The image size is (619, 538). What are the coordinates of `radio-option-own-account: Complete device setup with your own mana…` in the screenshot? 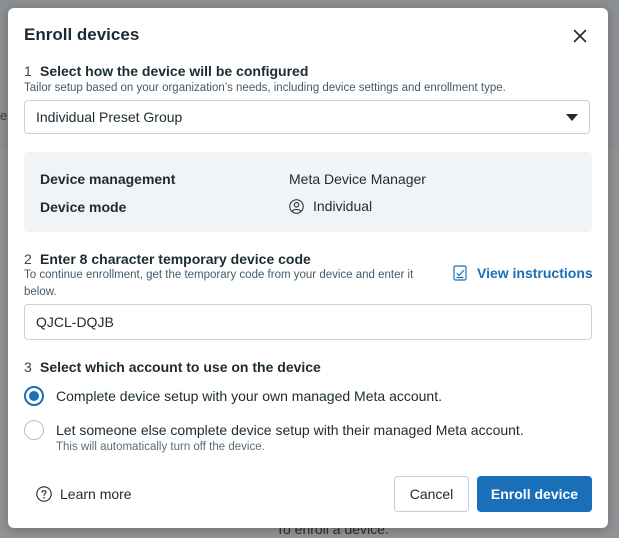 It's located at (233, 396).